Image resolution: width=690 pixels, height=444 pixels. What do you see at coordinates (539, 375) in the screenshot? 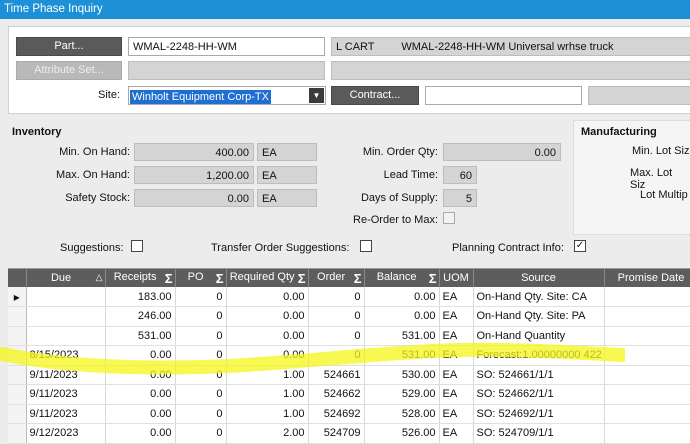
I see `cell-source: SO: 524661/1/1` at bounding box center [539, 375].